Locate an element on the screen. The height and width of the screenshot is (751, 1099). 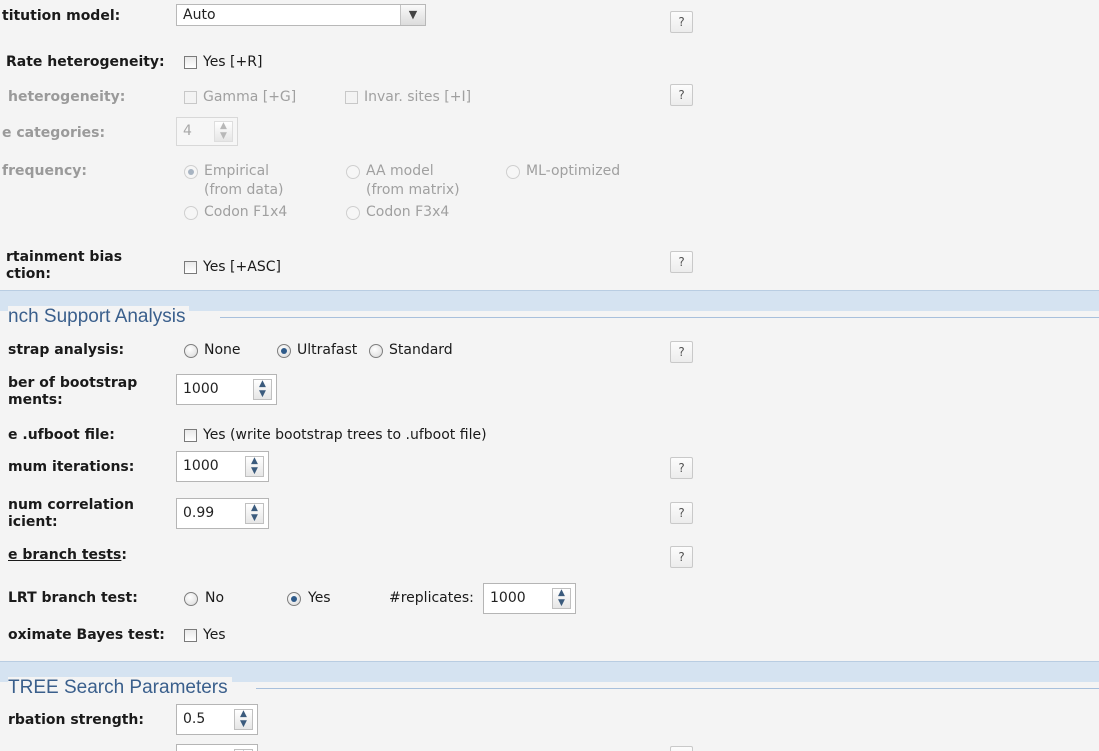
perturbation-strength-value: 0.5 is located at coordinates (194, 719).